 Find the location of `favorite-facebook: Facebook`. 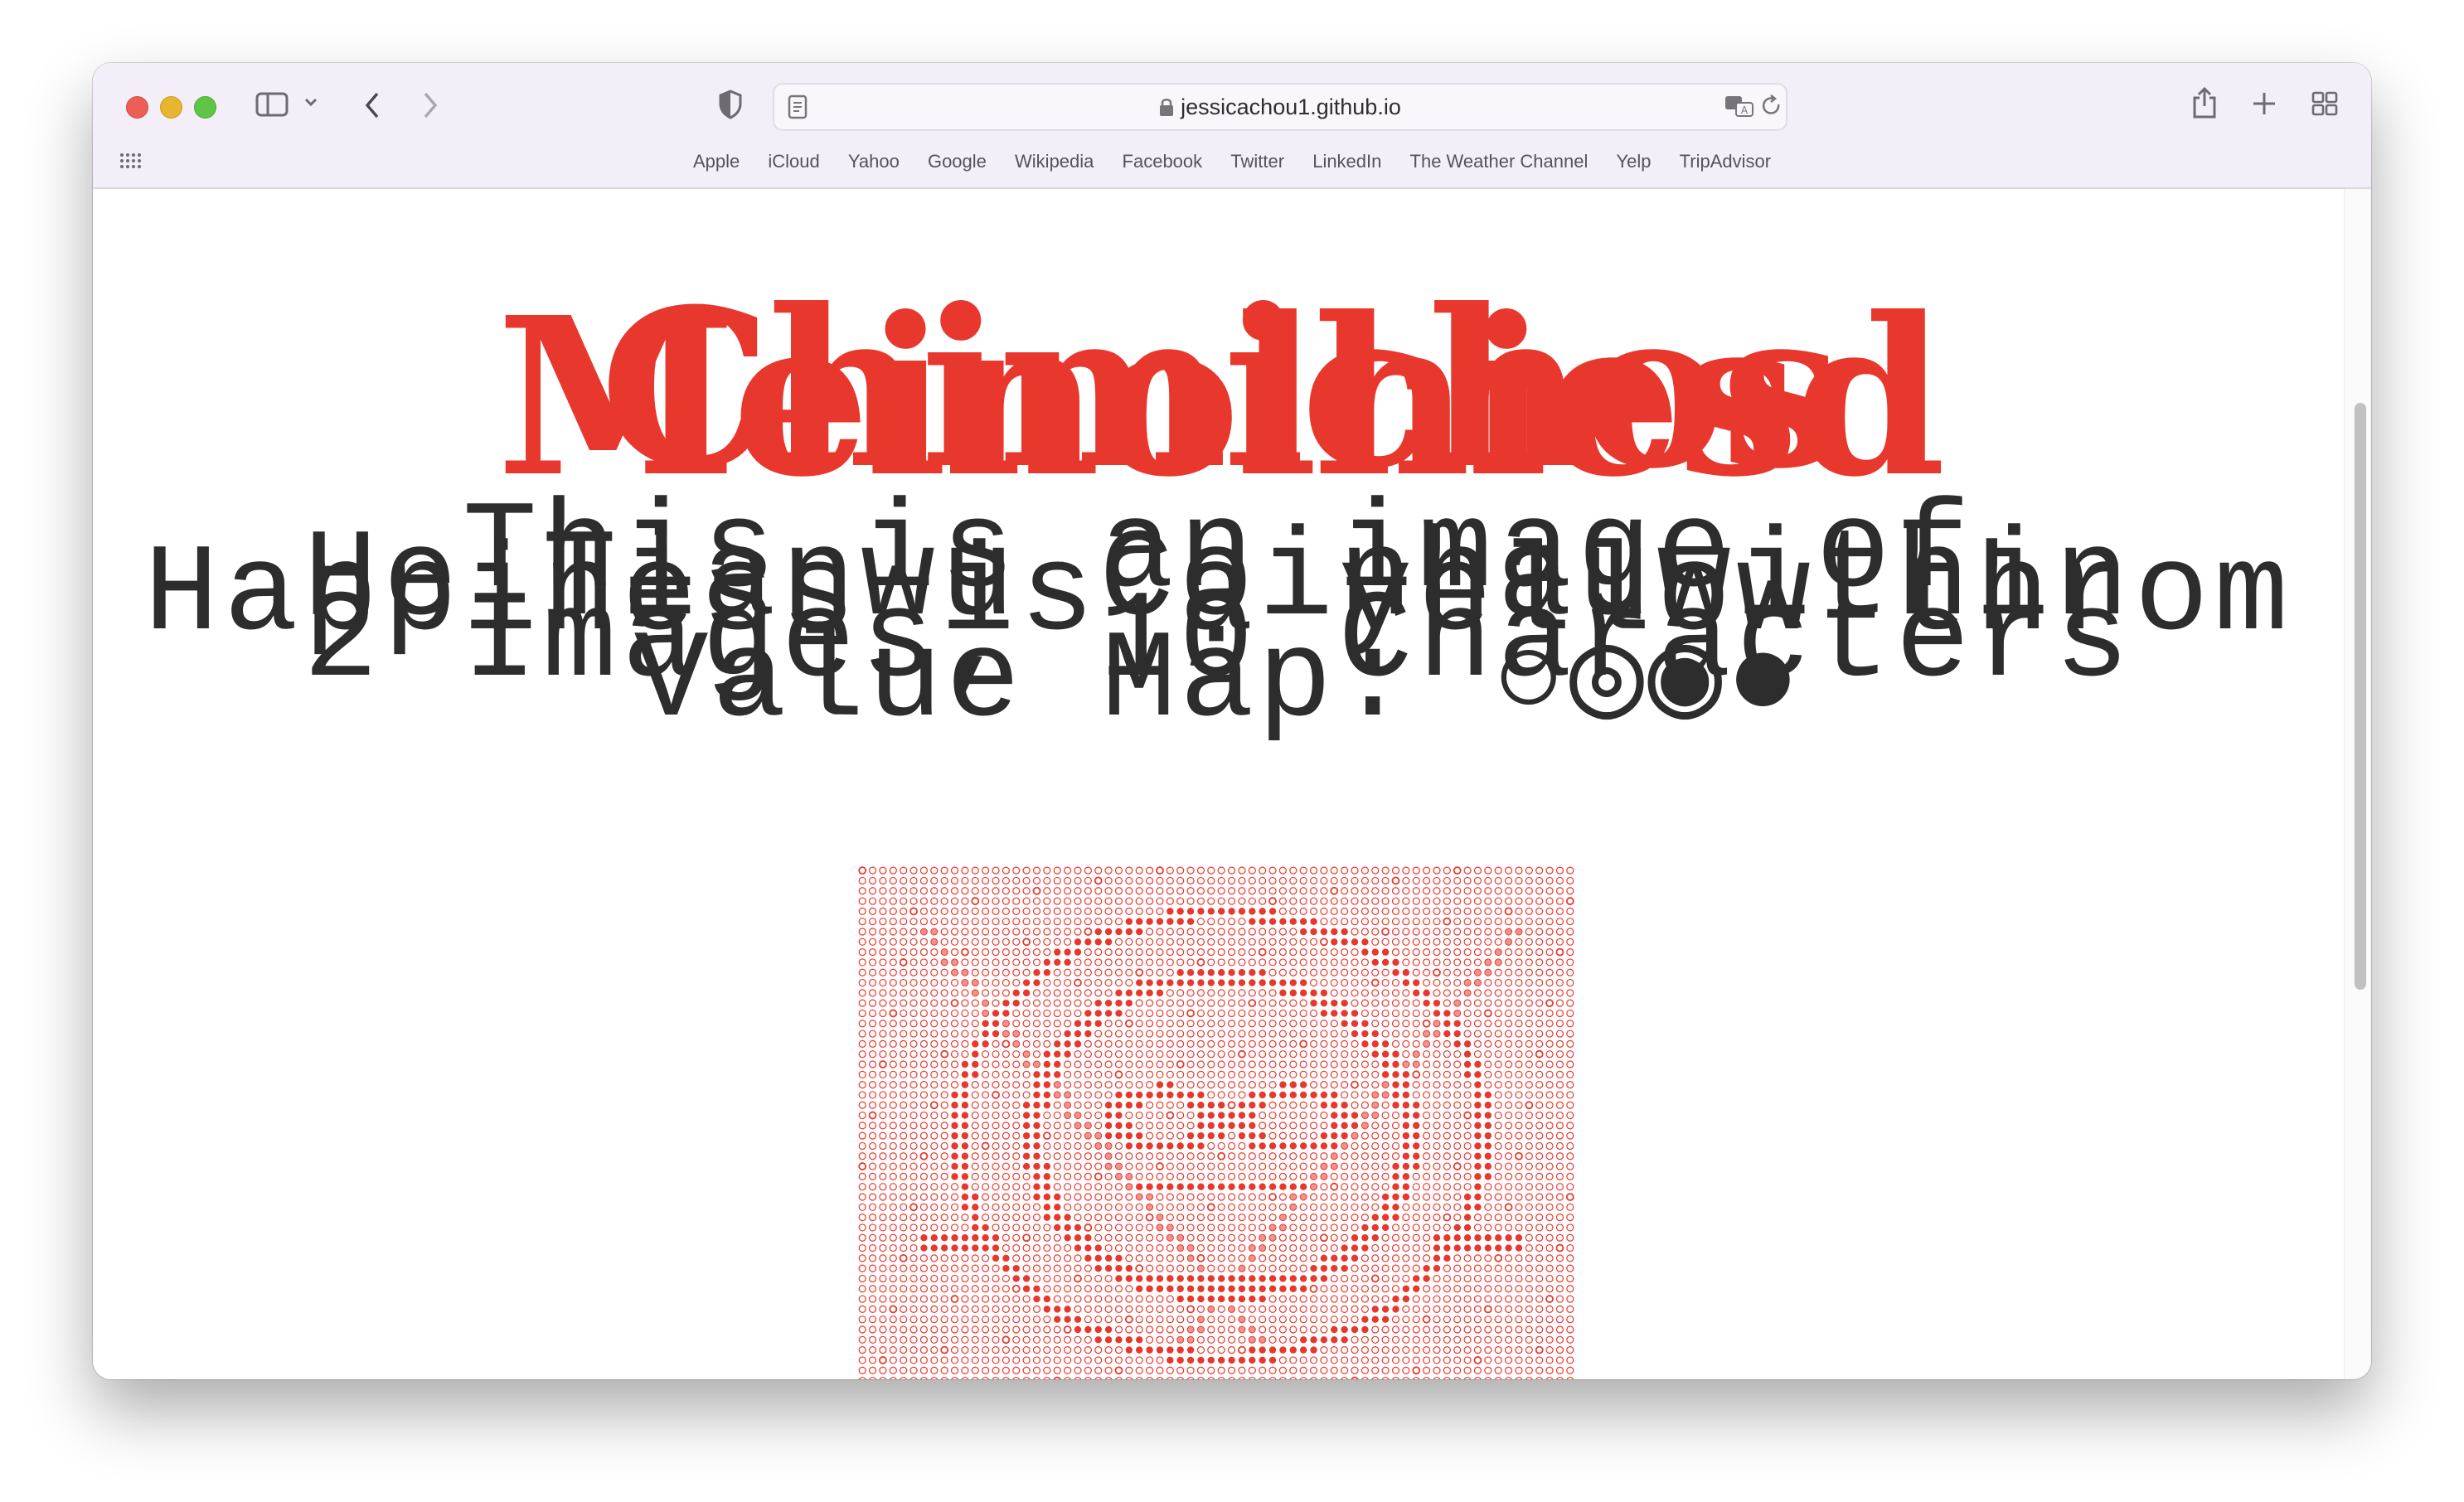

favorite-facebook: Facebook is located at coordinates (1163, 161).